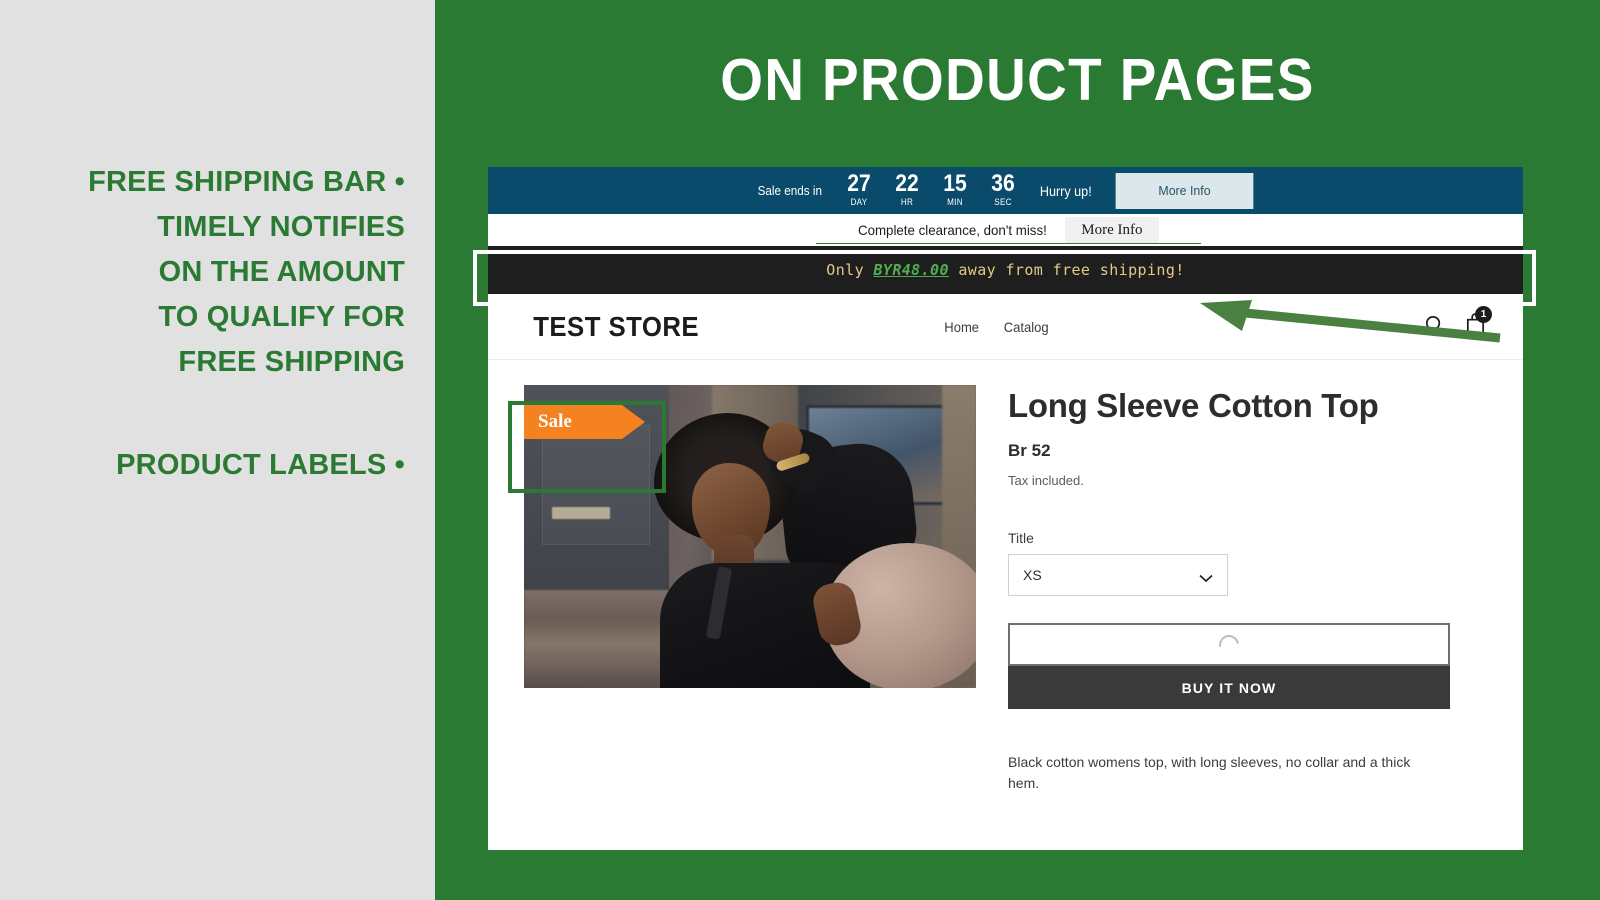 The height and width of the screenshot is (900, 1600). What do you see at coordinates (907, 183) in the screenshot?
I see `countdown-value: 22` at bounding box center [907, 183].